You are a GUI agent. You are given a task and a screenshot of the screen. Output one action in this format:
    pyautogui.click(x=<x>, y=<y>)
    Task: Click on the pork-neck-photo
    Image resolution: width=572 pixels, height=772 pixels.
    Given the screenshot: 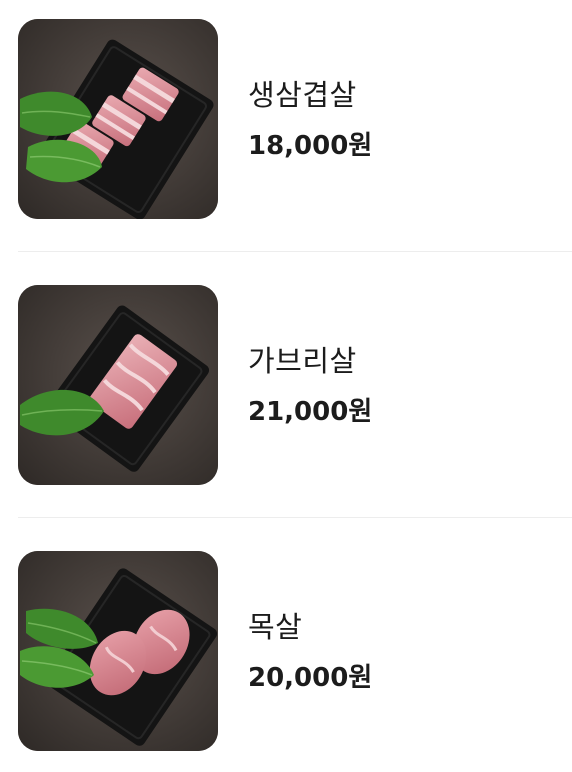 What is the action you would take?
    pyautogui.click(x=118, y=651)
    